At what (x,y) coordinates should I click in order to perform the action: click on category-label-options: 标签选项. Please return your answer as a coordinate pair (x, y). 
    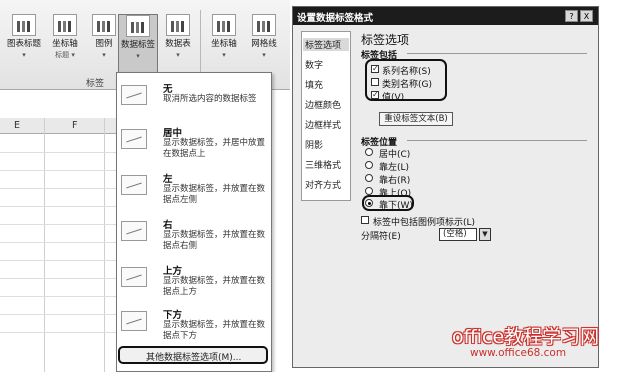
    Looking at the image, I should click on (326, 44).